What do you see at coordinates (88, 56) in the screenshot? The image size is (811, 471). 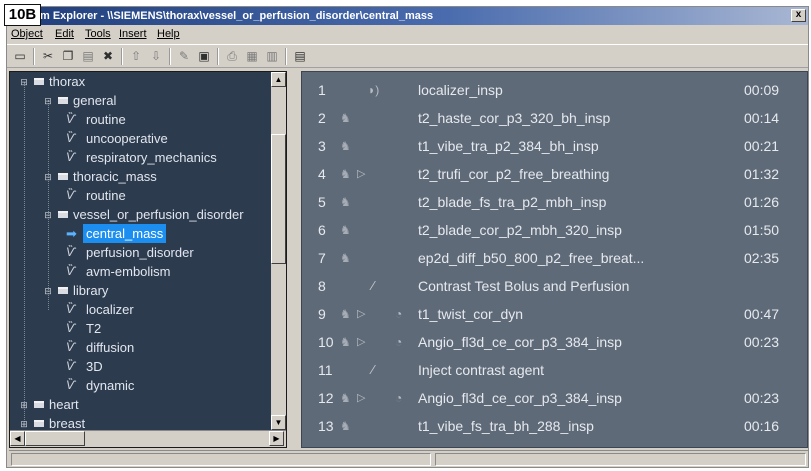 I see `paste-icon: ▤` at bounding box center [88, 56].